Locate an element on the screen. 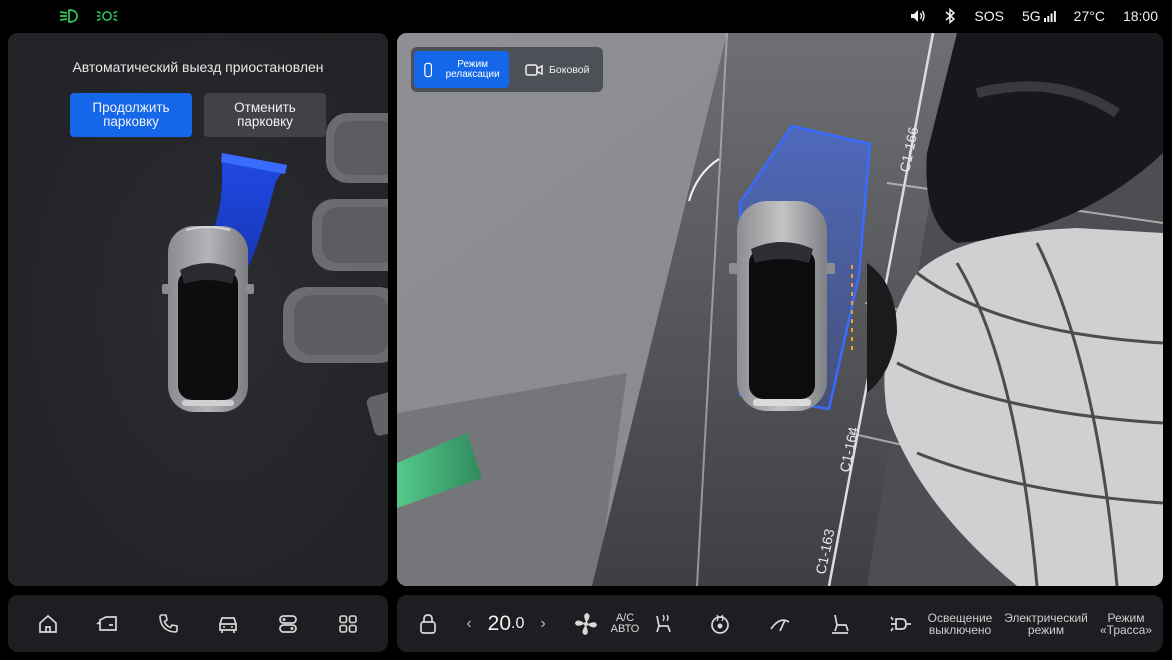 The image size is (1172, 660). car-door-icon is located at coordinates (106, 623).